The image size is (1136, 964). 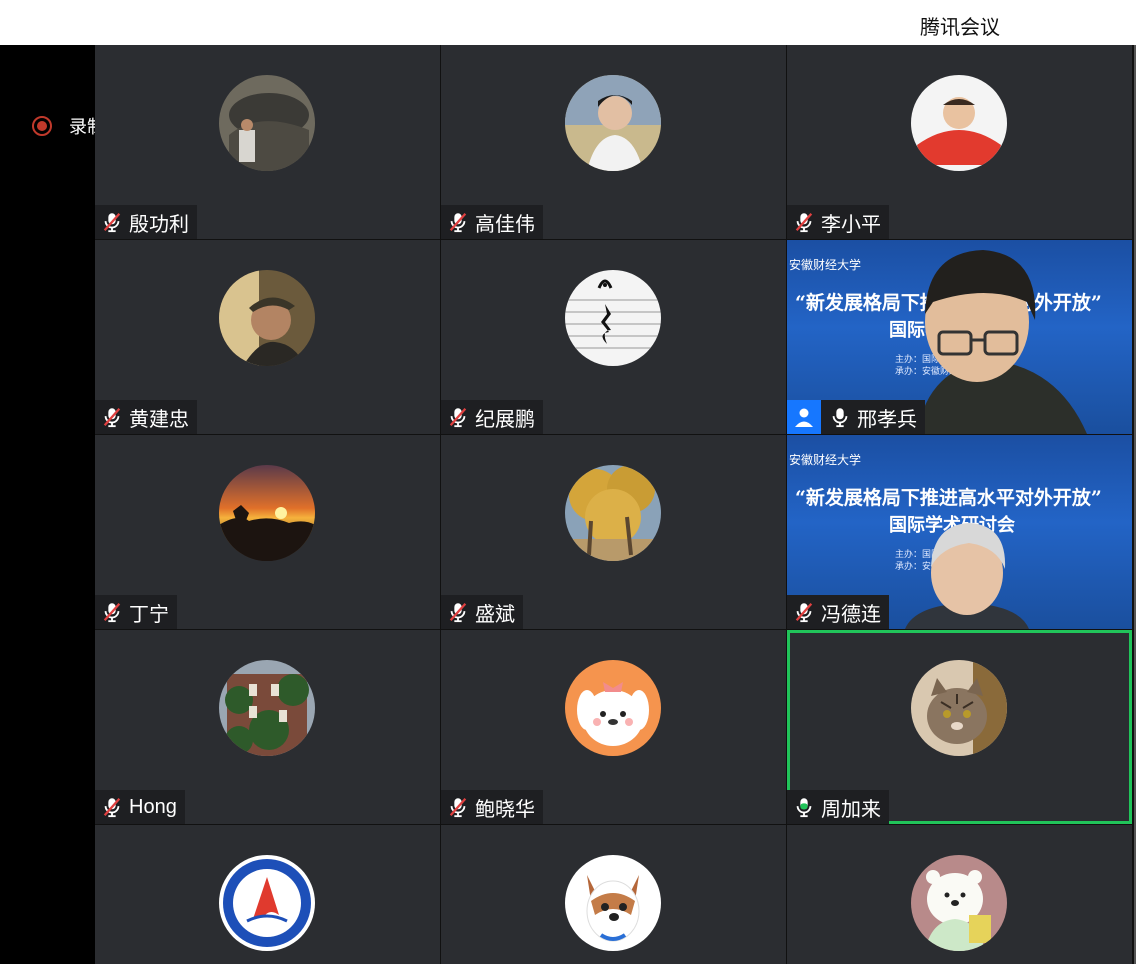 What do you see at coordinates (159, 224) in the screenshot?
I see `participant-name: 殷功利` at bounding box center [159, 224].